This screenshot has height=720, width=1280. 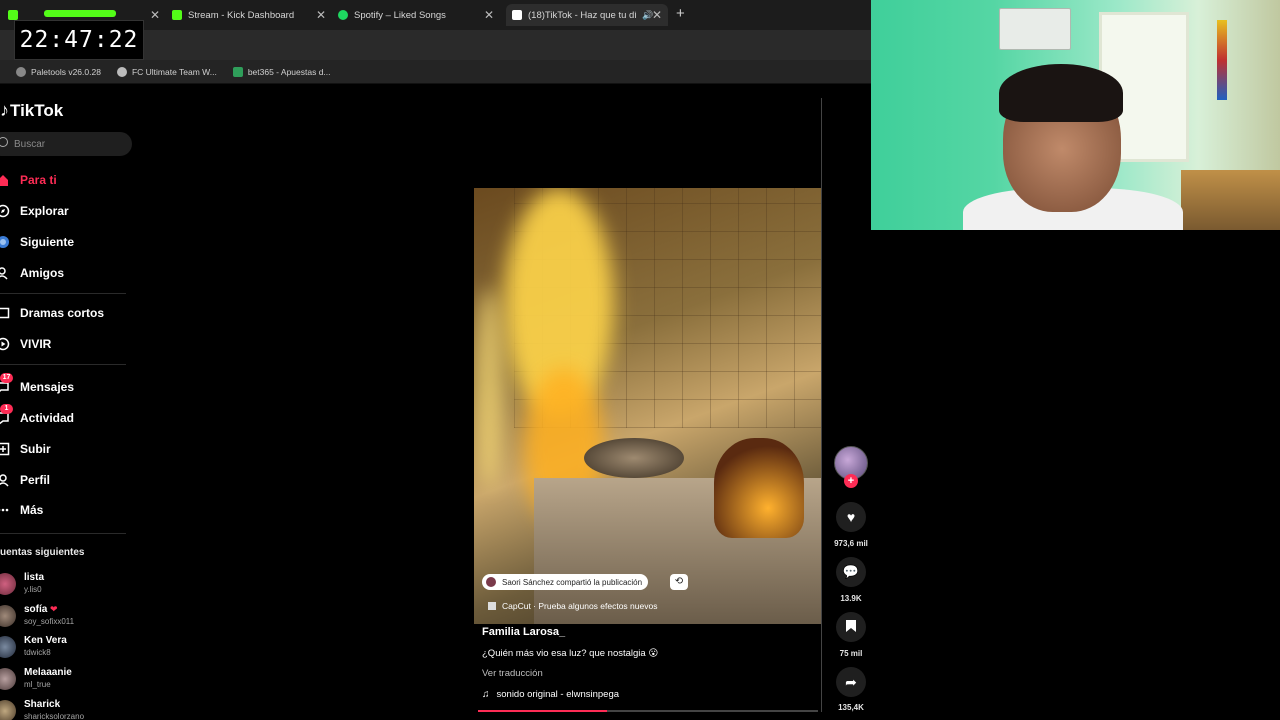 I want to click on tab-spotify: Spotify – Liked Songs ✕, so click(x=419, y=15).